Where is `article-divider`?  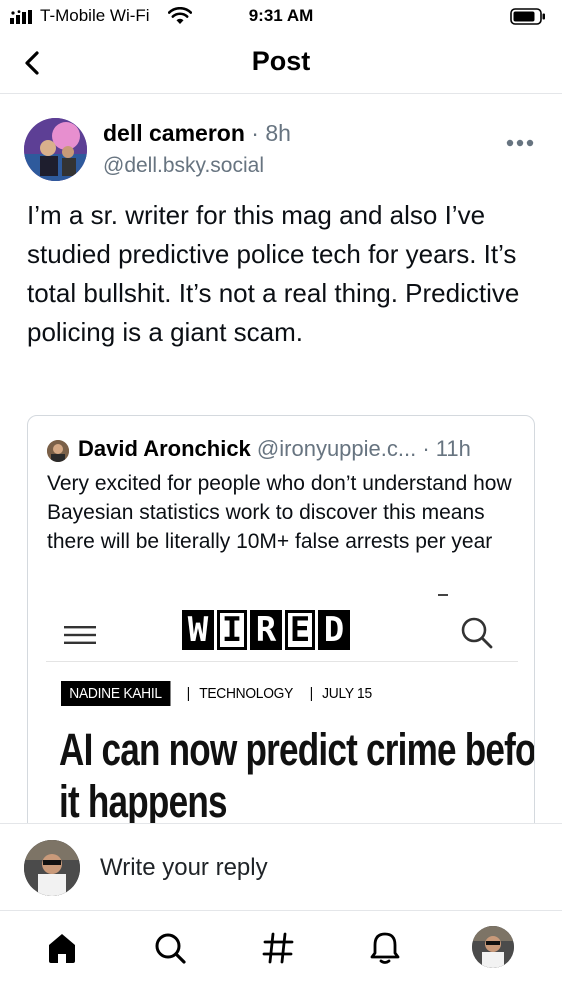
article-divider is located at coordinates (282, 661).